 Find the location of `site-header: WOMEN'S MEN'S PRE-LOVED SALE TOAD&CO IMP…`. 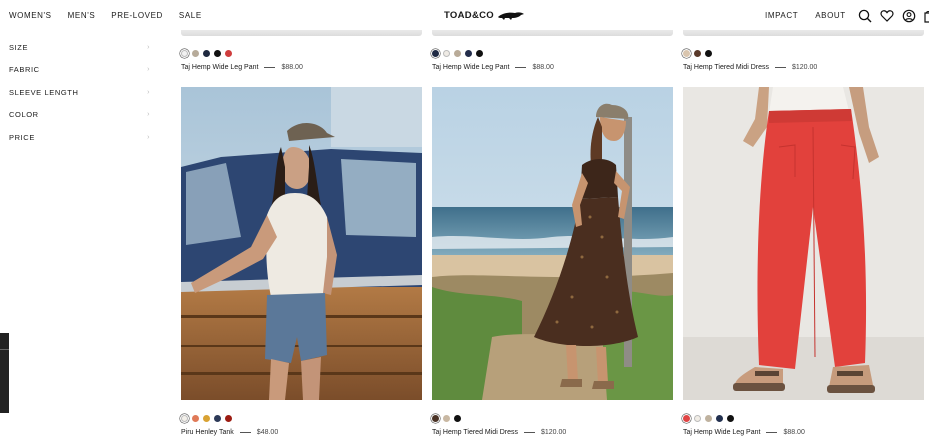

site-header: WOMEN'S MEN'S PRE-LOVED SALE TOAD&CO IMP… is located at coordinates (464, 16).